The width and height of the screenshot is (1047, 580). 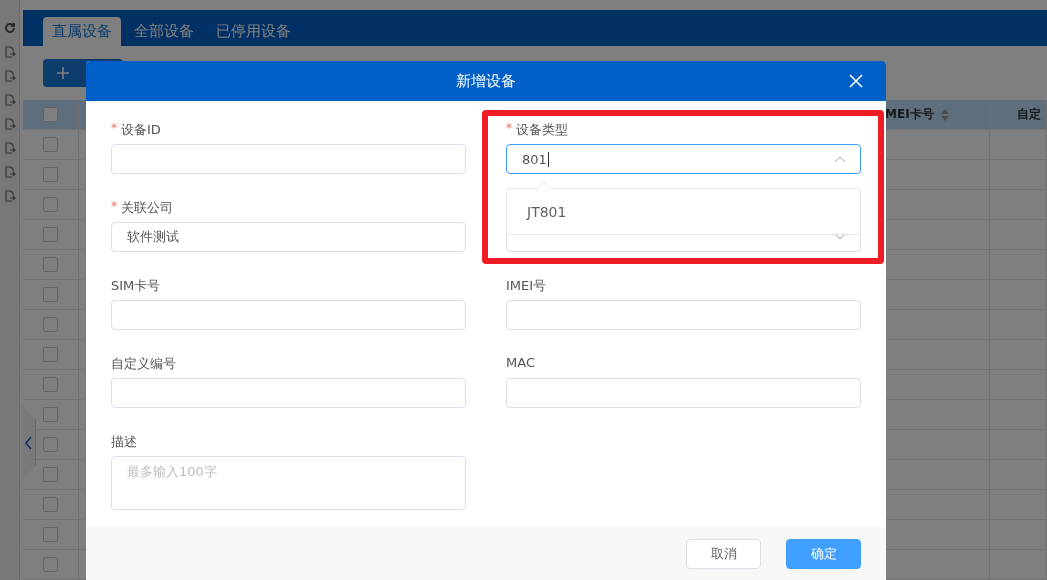 What do you see at coordinates (141, 130) in the screenshot?
I see `field-label: 设备ID` at bounding box center [141, 130].